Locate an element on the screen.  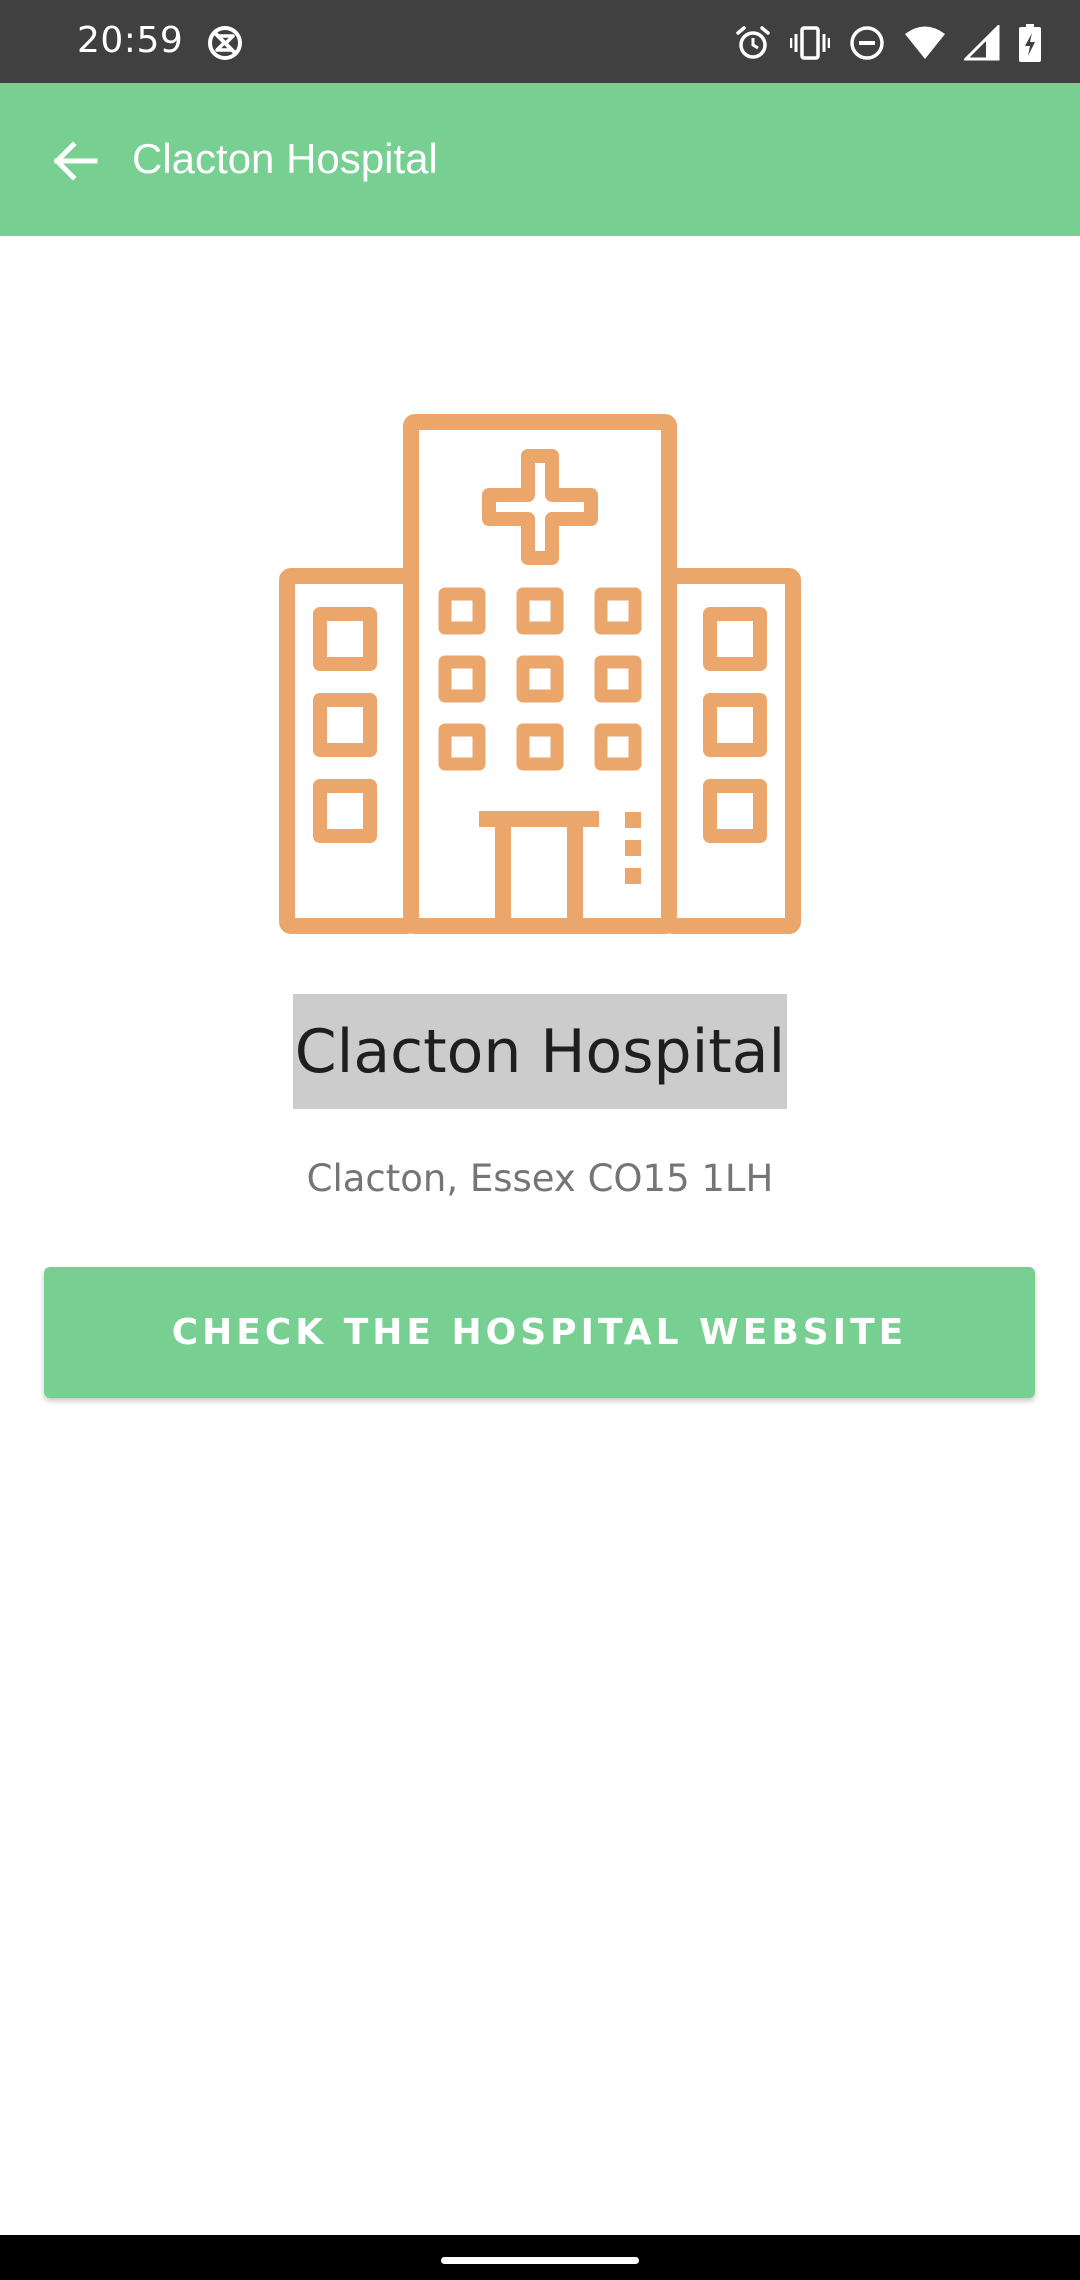
hospital-name-box: Clacton Hospital is located at coordinates (540, 1051).